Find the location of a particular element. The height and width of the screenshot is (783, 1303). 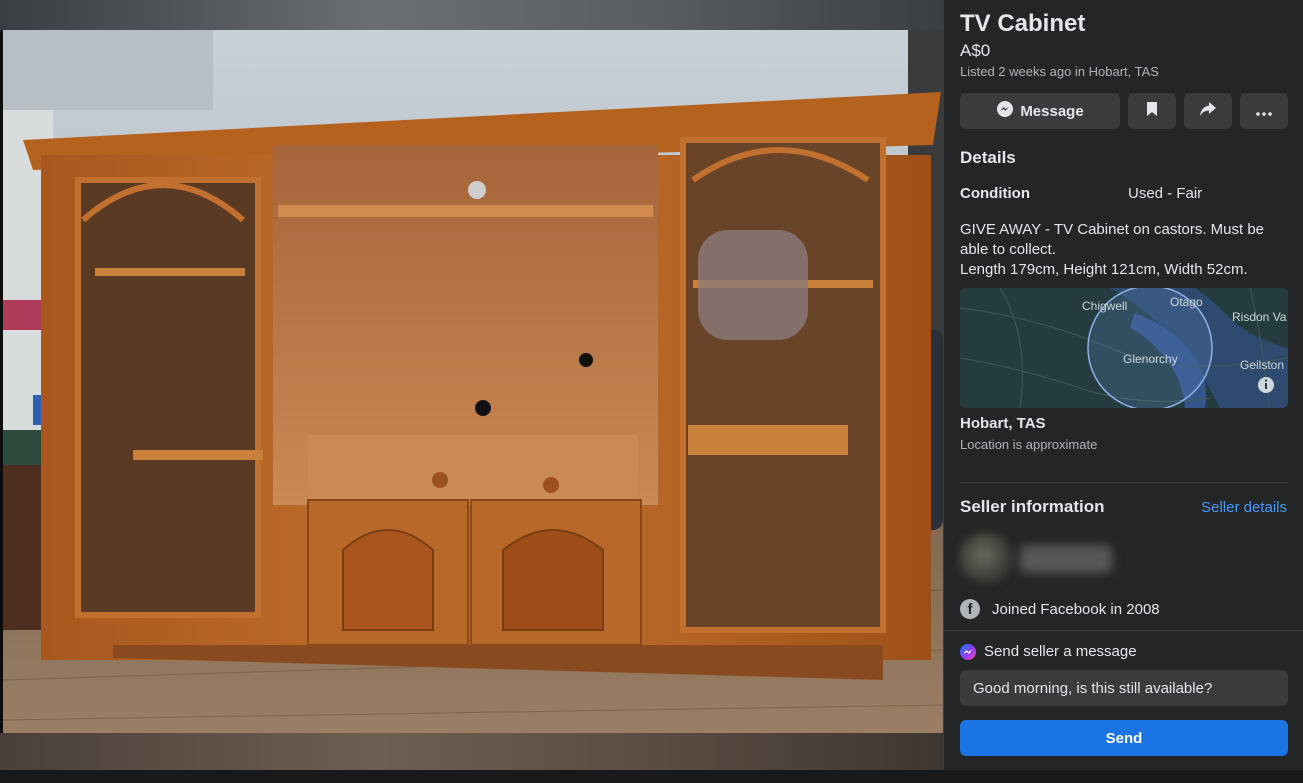

share-button is located at coordinates (1208, 111).